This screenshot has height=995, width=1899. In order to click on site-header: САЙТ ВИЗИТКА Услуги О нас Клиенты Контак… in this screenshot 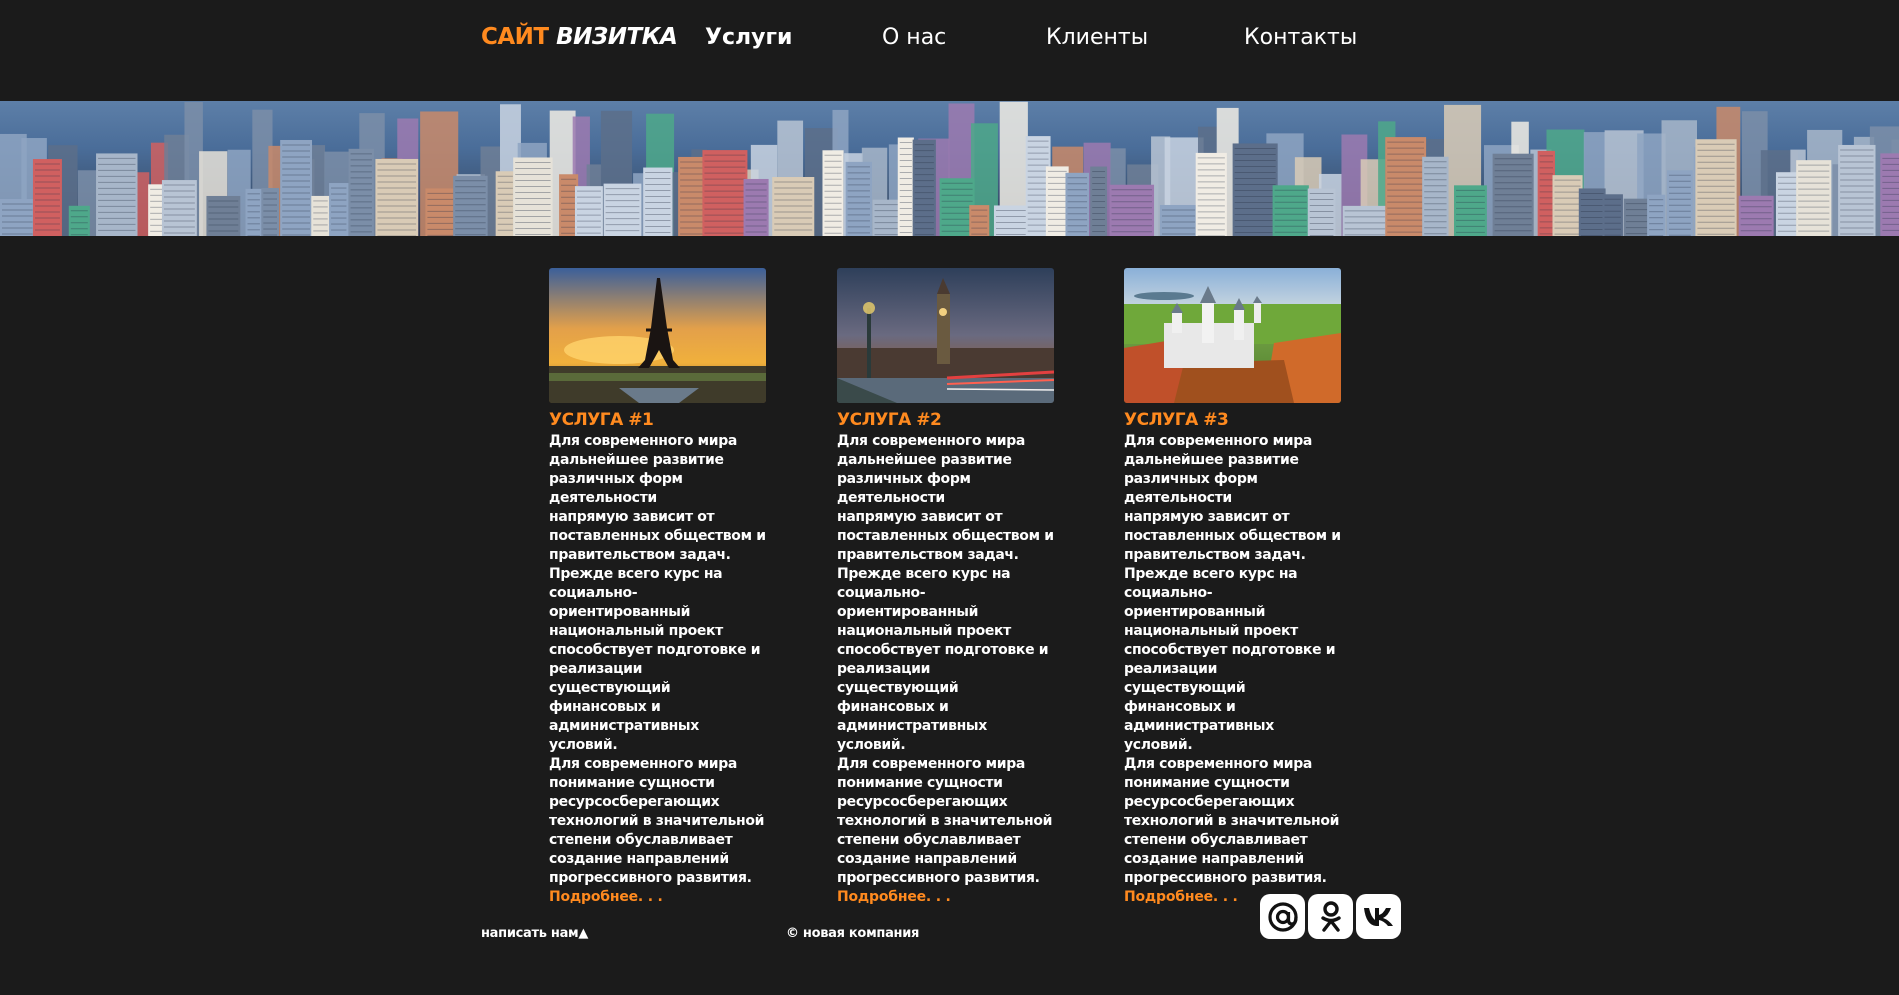, I will do `click(949, 50)`.